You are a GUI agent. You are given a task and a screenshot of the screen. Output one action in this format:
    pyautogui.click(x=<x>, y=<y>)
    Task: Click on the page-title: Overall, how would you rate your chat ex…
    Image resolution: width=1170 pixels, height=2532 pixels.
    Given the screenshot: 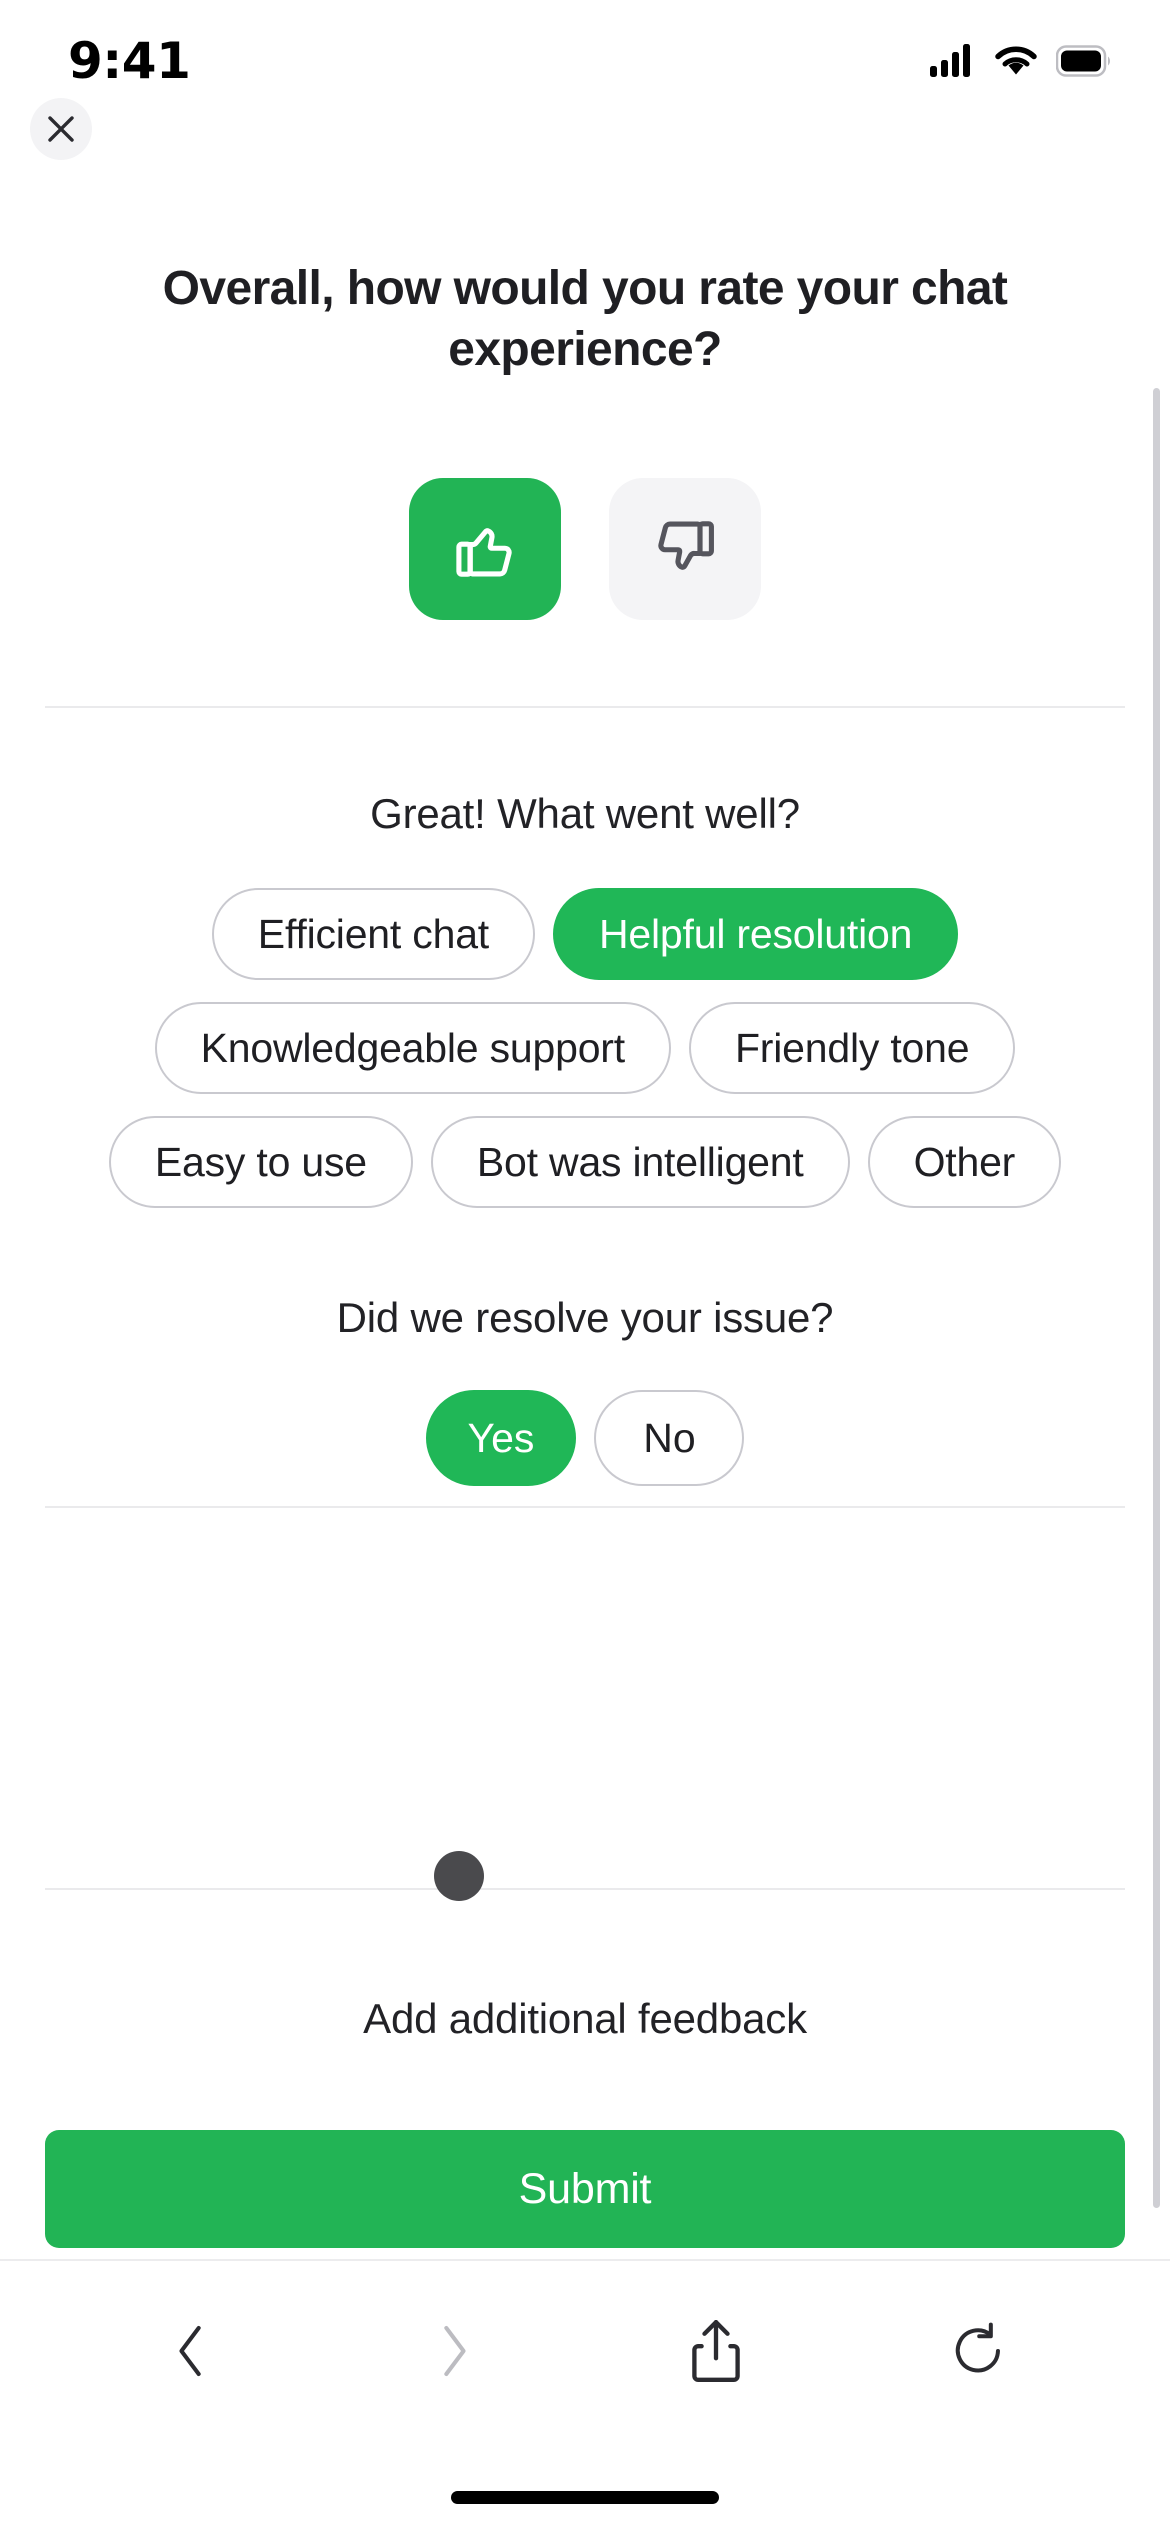 What is the action you would take?
    pyautogui.click(x=585, y=319)
    